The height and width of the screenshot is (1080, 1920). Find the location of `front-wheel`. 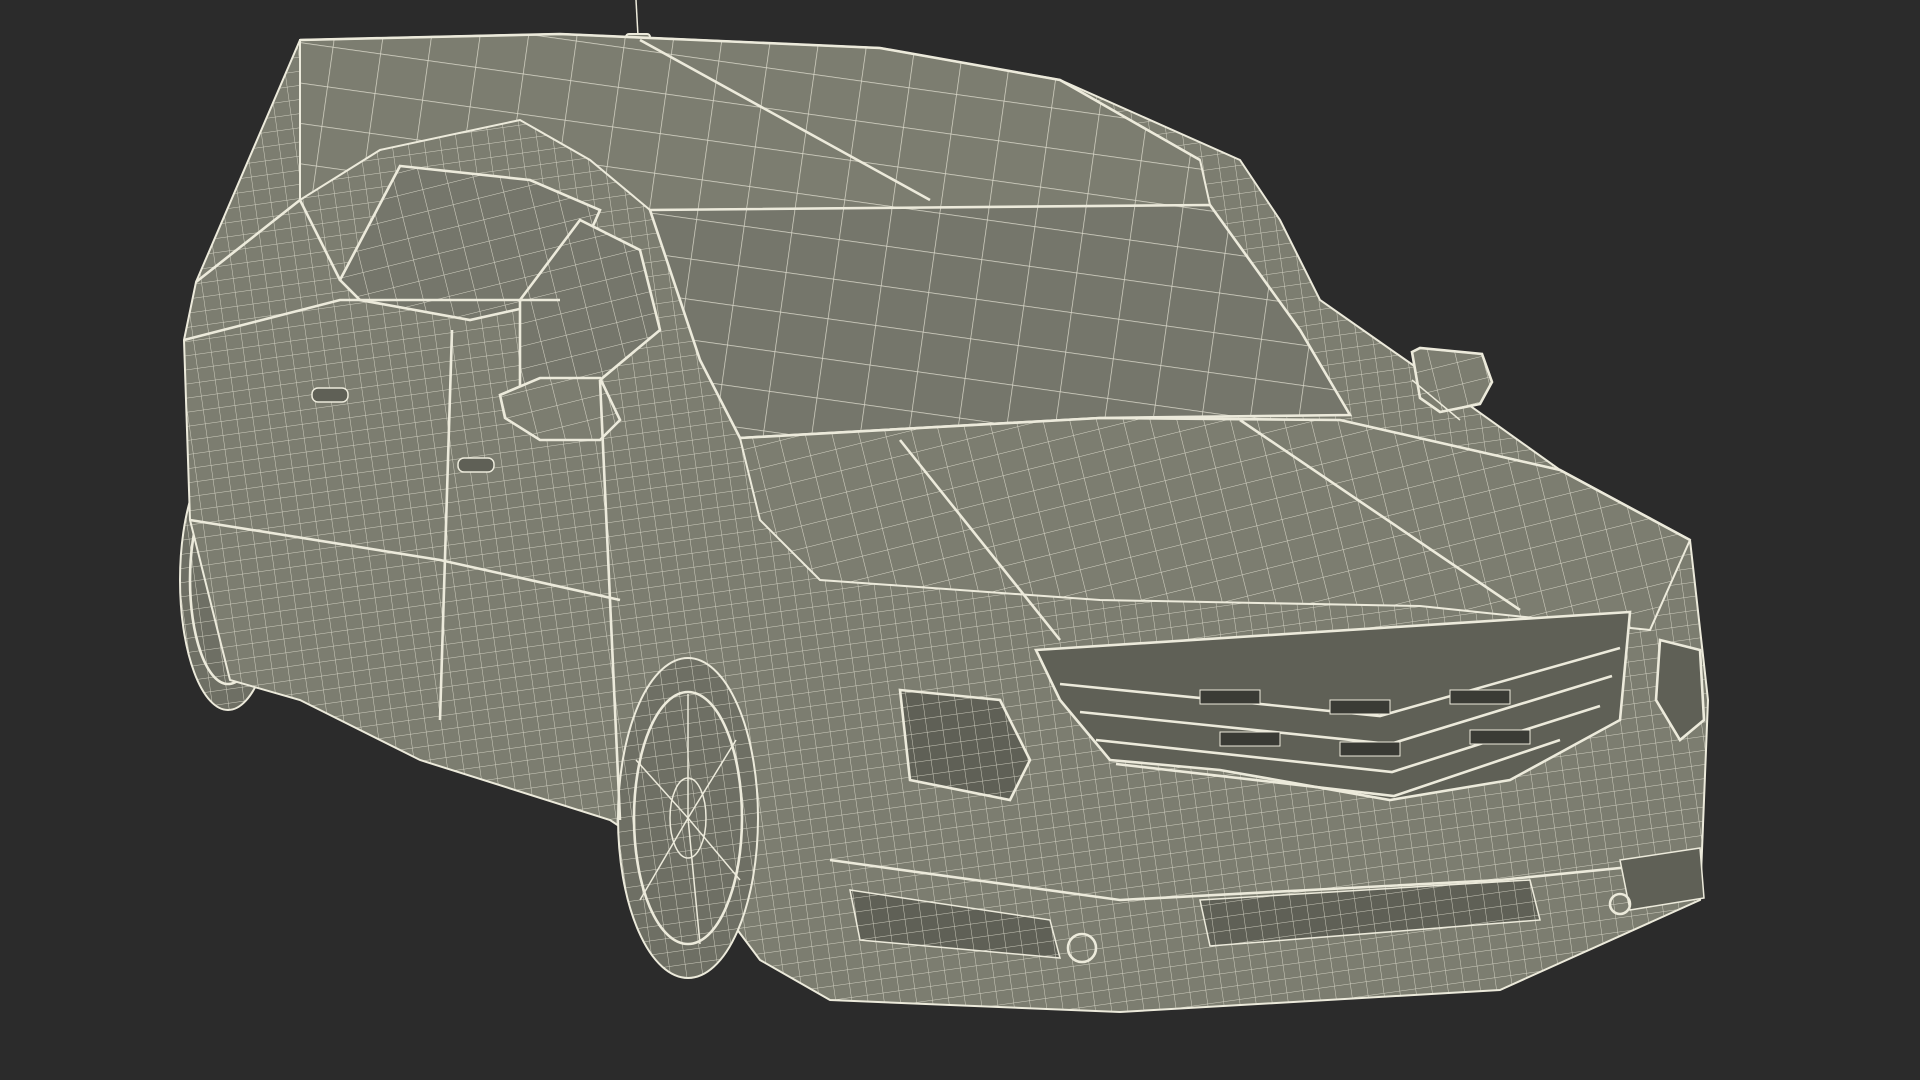

front-wheel is located at coordinates (688, 818).